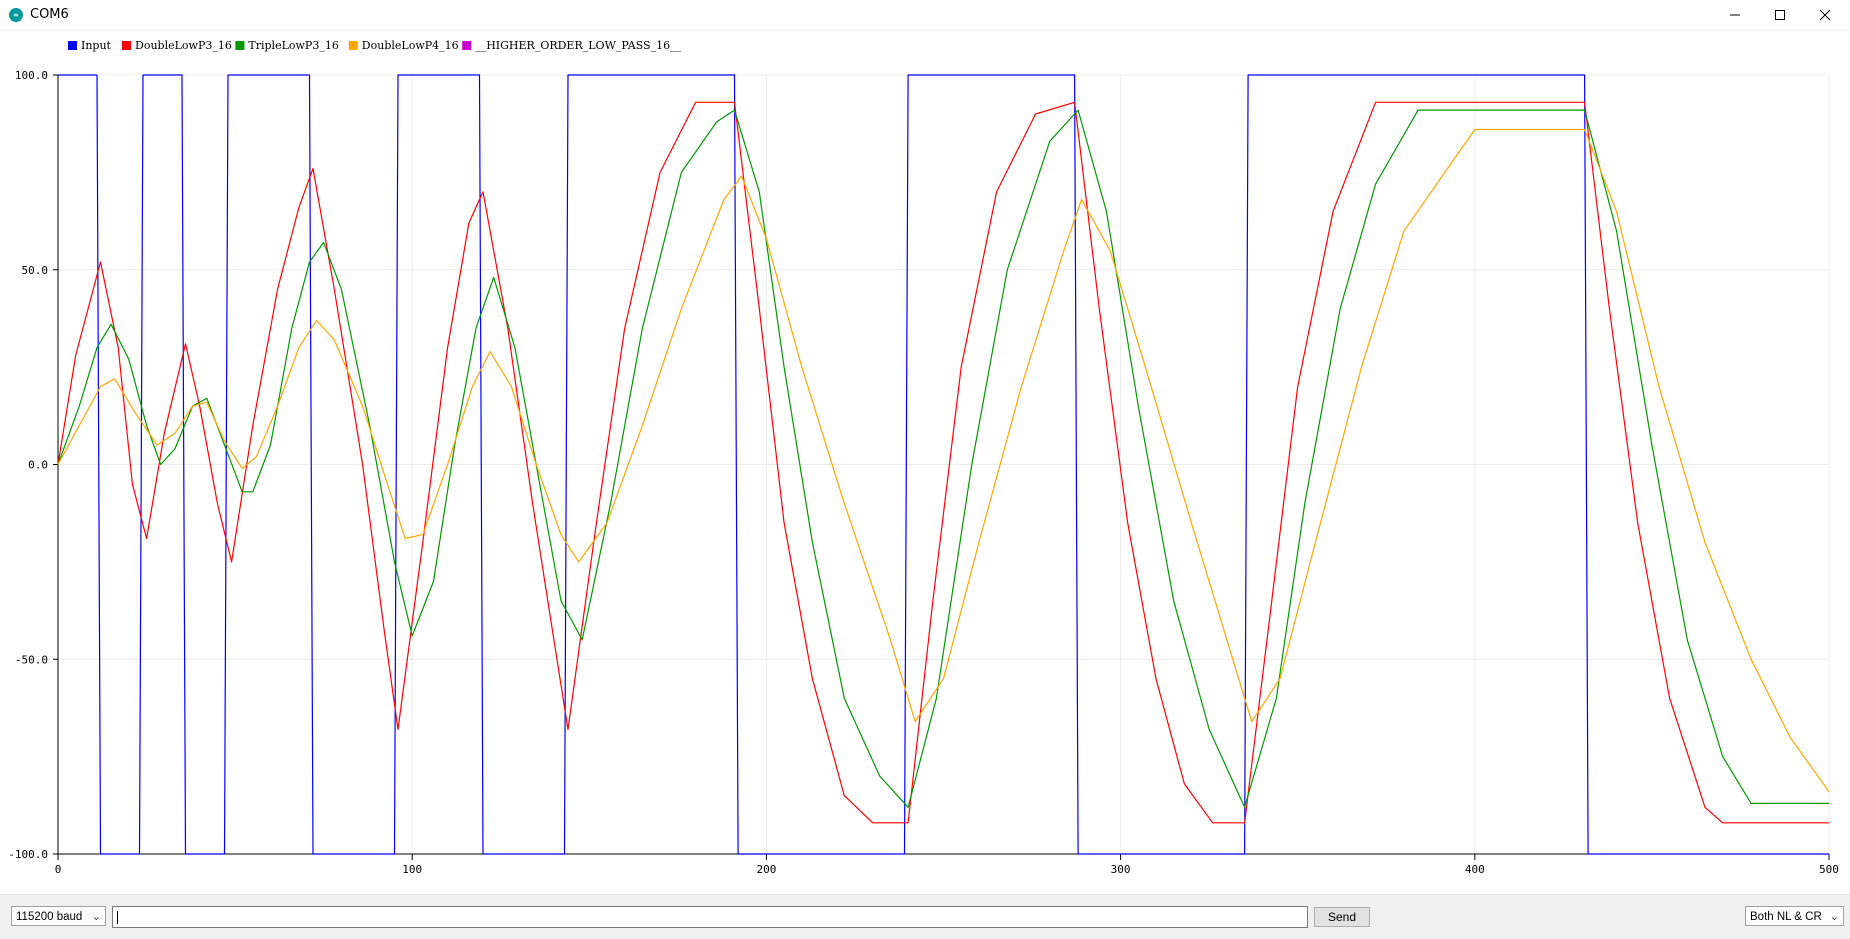  Describe the element at coordinates (925, 15) in the screenshot. I see `title-bar: ∞ COM6` at that location.